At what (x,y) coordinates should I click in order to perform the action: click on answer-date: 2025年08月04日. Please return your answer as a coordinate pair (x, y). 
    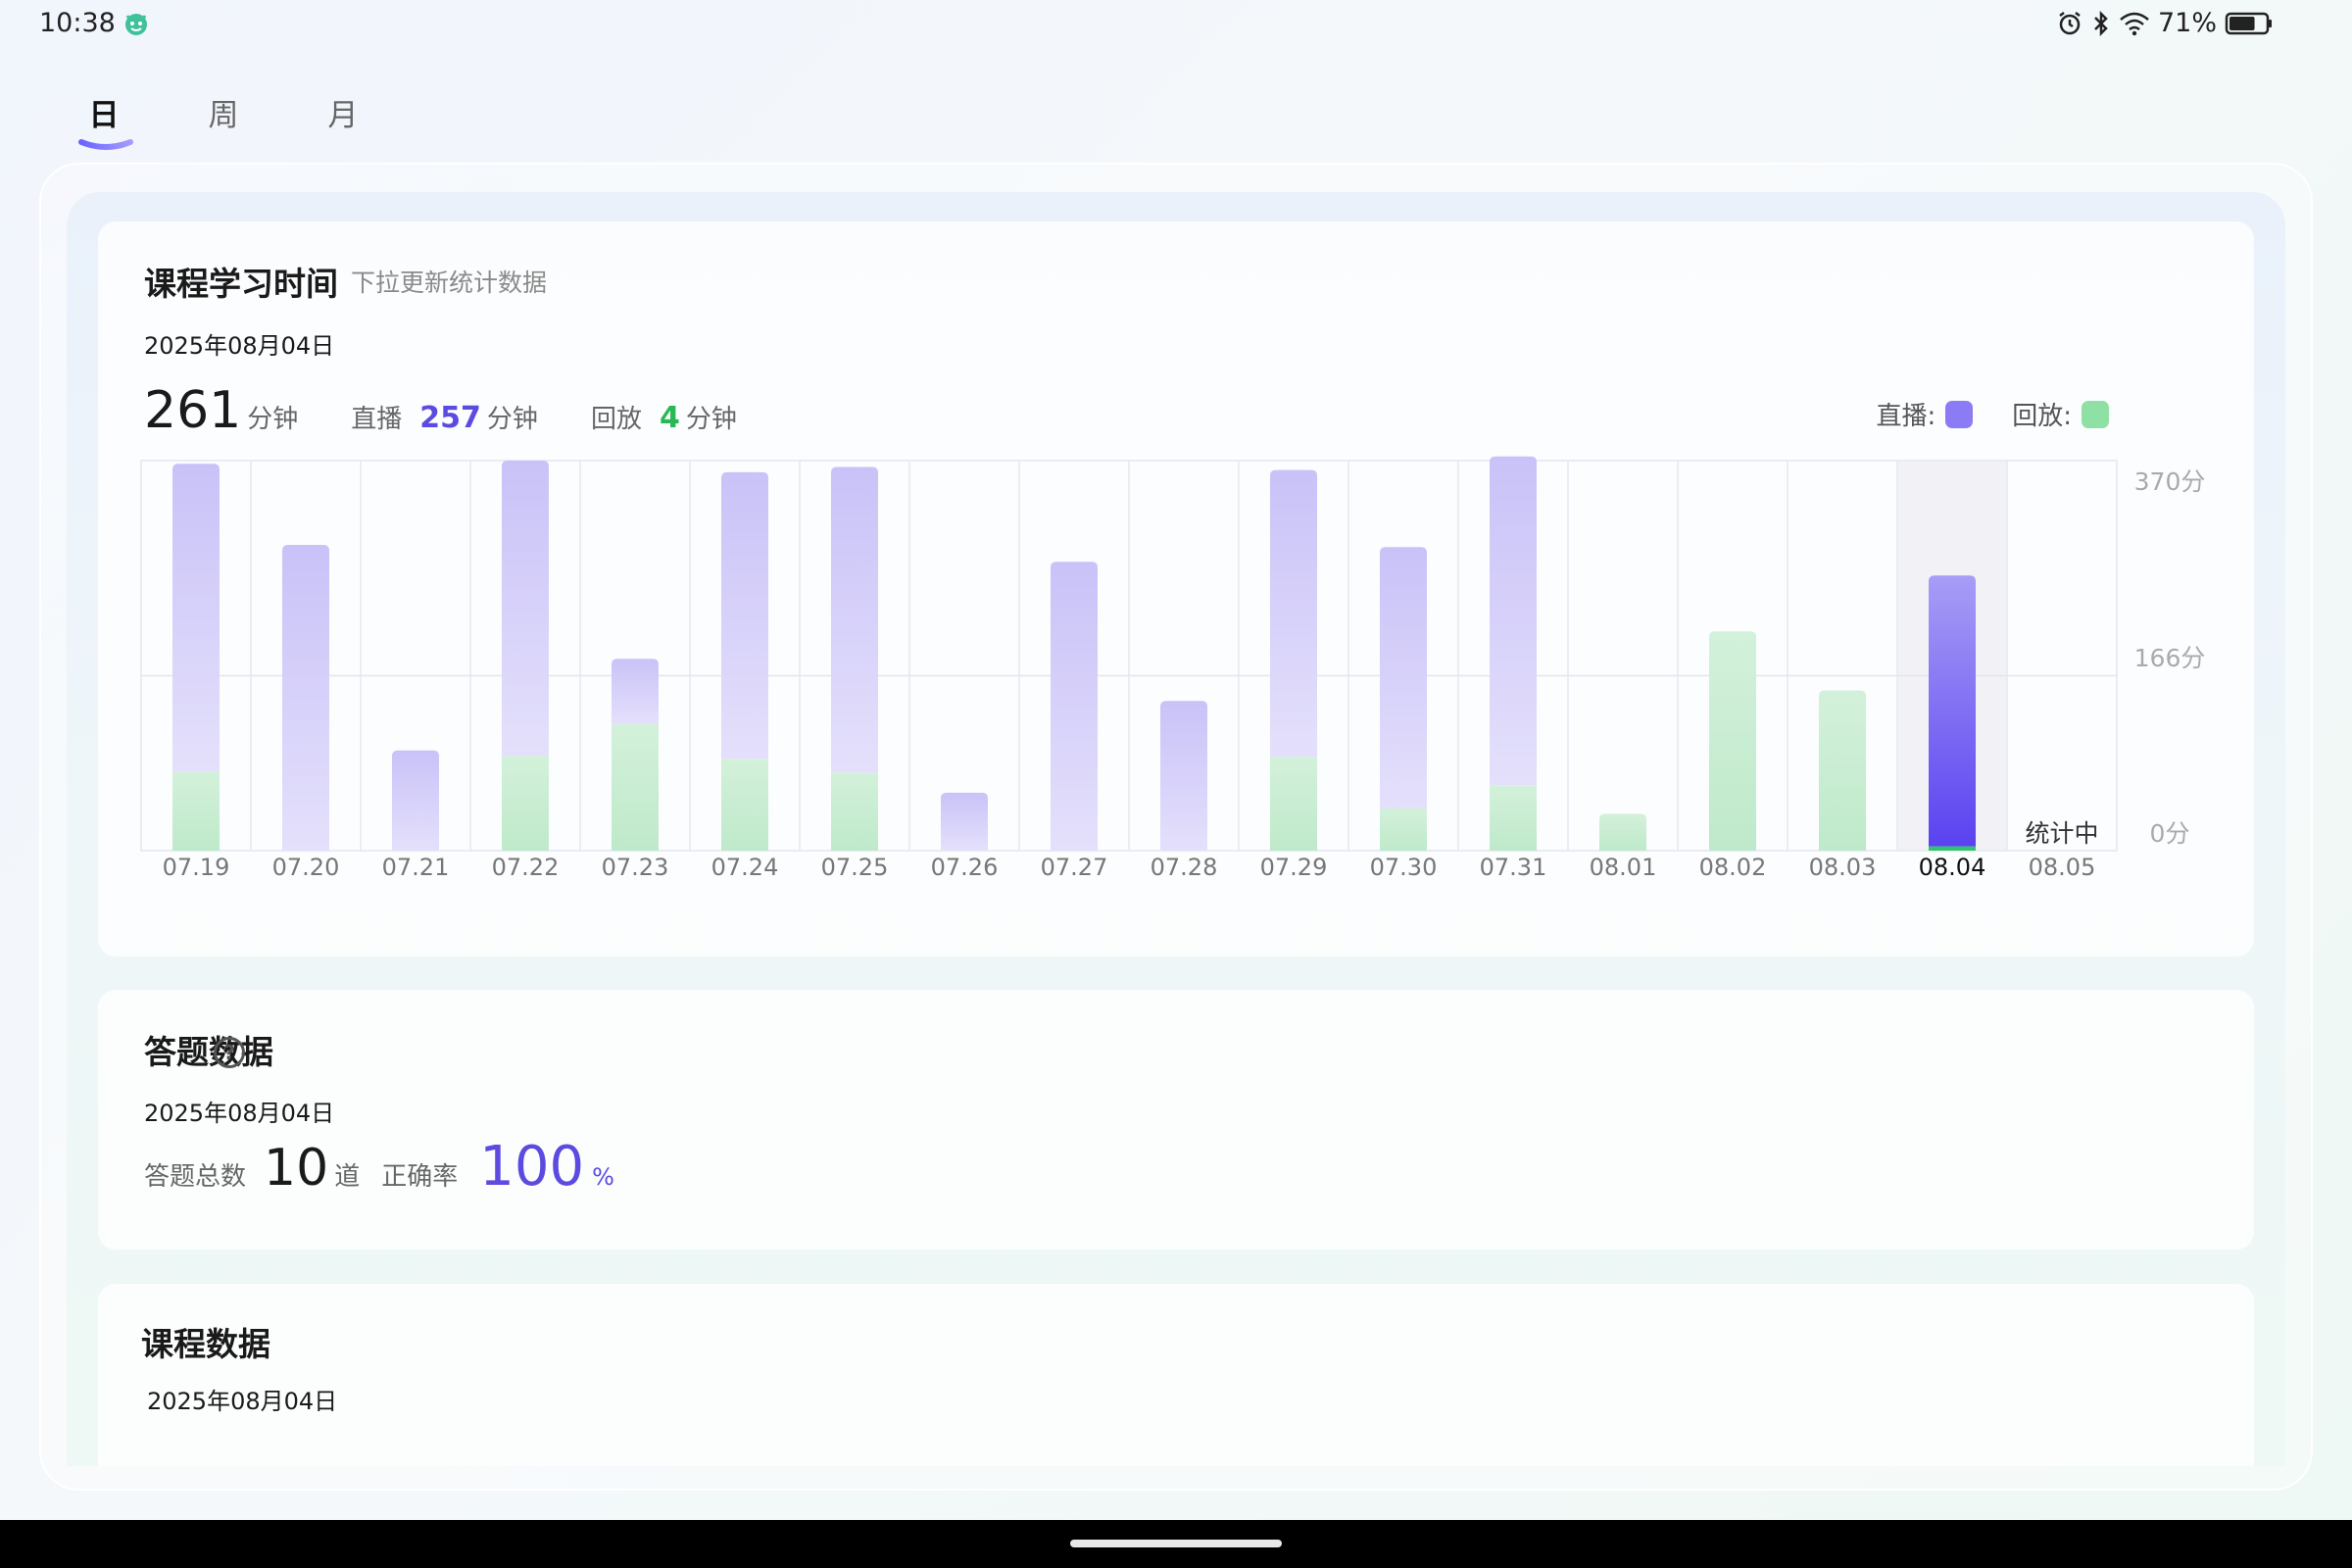
    Looking at the image, I should click on (239, 1113).